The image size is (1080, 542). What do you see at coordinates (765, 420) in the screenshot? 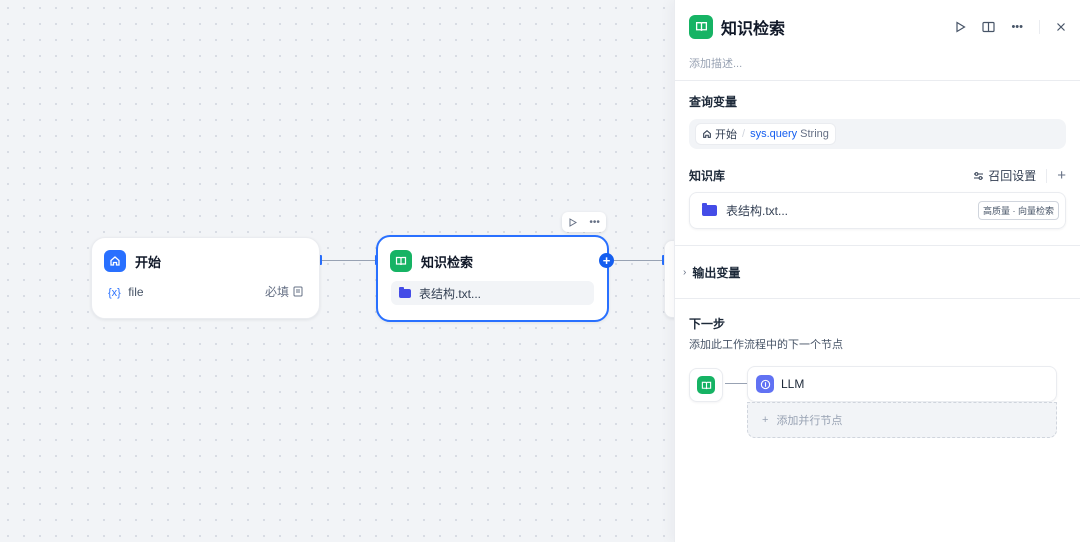
I see `plus-icon: +` at bounding box center [765, 420].